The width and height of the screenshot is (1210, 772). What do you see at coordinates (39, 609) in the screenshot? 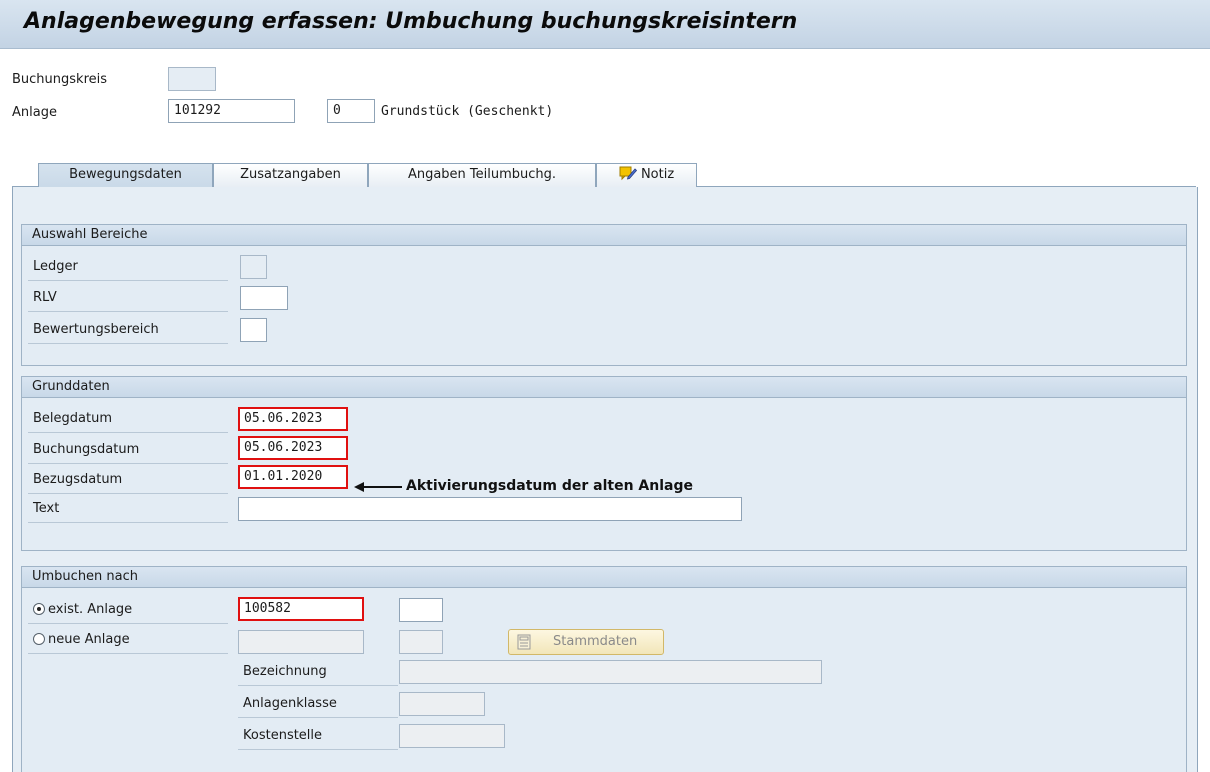
I see `exist-anlage-radio` at bounding box center [39, 609].